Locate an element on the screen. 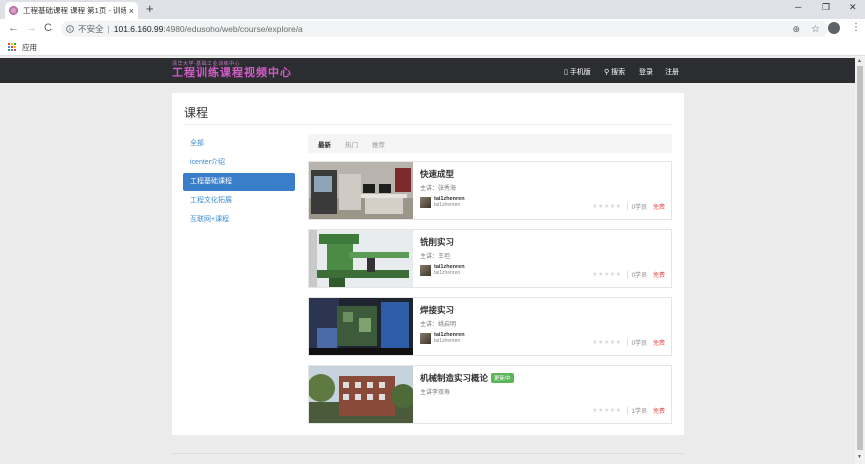 This screenshot has width=865, height=464. register-link: 注册 is located at coordinates (672, 72).